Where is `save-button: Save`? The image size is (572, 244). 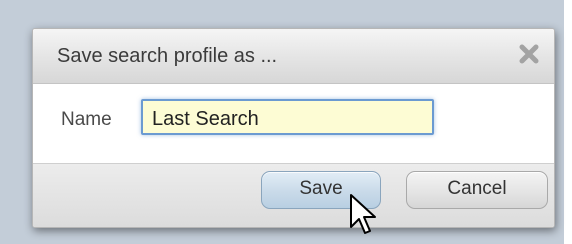
save-button: Save is located at coordinates (321, 190).